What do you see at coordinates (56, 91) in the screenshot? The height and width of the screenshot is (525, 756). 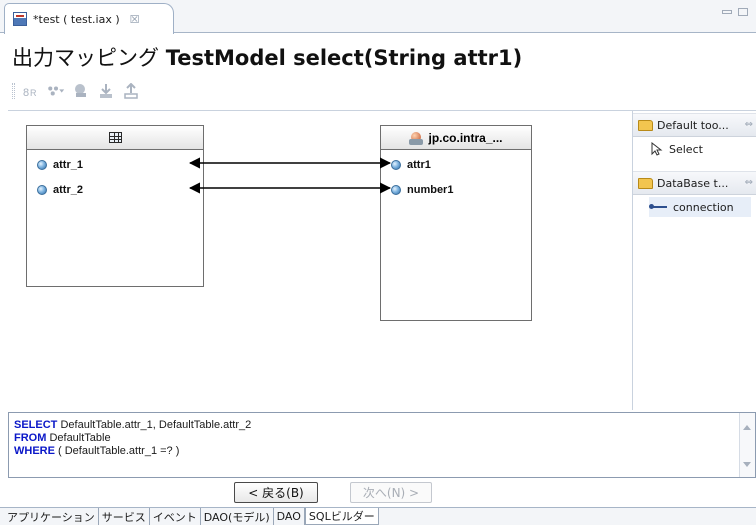 I see `layout-dropdown-icon` at bounding box center [56, 91].